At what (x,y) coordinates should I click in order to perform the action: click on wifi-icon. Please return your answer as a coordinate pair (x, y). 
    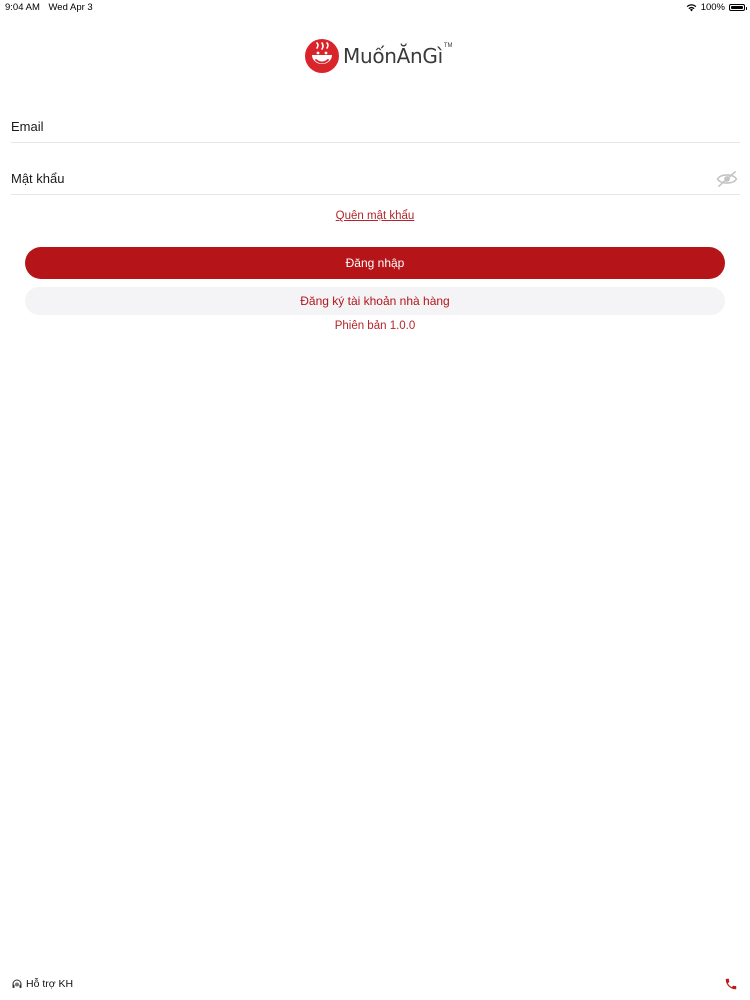
    Looking at the image, I should click on (691, 8).